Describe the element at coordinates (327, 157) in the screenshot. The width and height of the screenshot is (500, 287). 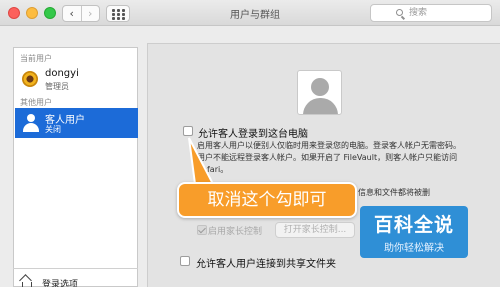
I see `guest-description-line-2: 用户不能远程登录客人帐户。如果开启了 FileVault，则客人帐户只能访问` at that location.